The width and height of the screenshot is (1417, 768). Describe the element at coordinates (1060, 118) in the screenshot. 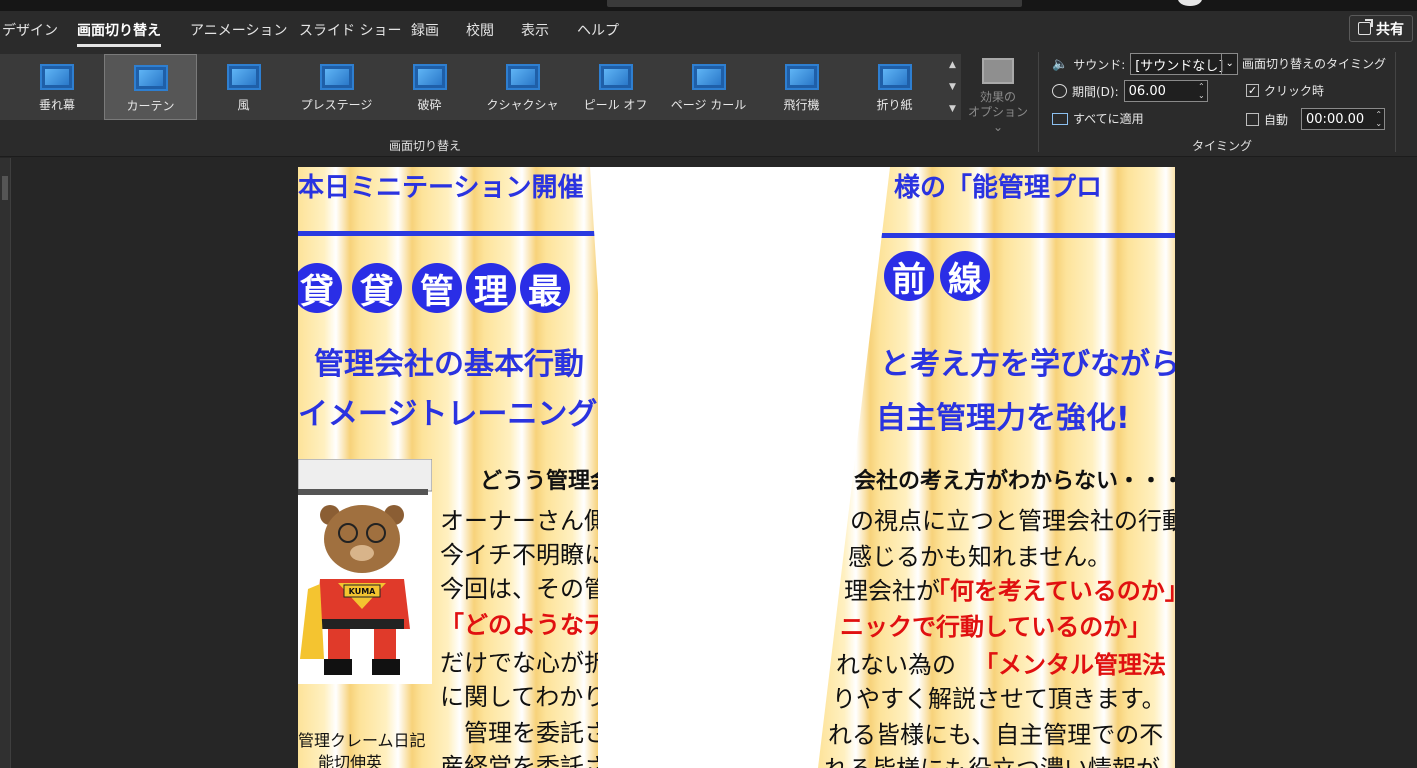

I see `apply-all-icon` at that location.